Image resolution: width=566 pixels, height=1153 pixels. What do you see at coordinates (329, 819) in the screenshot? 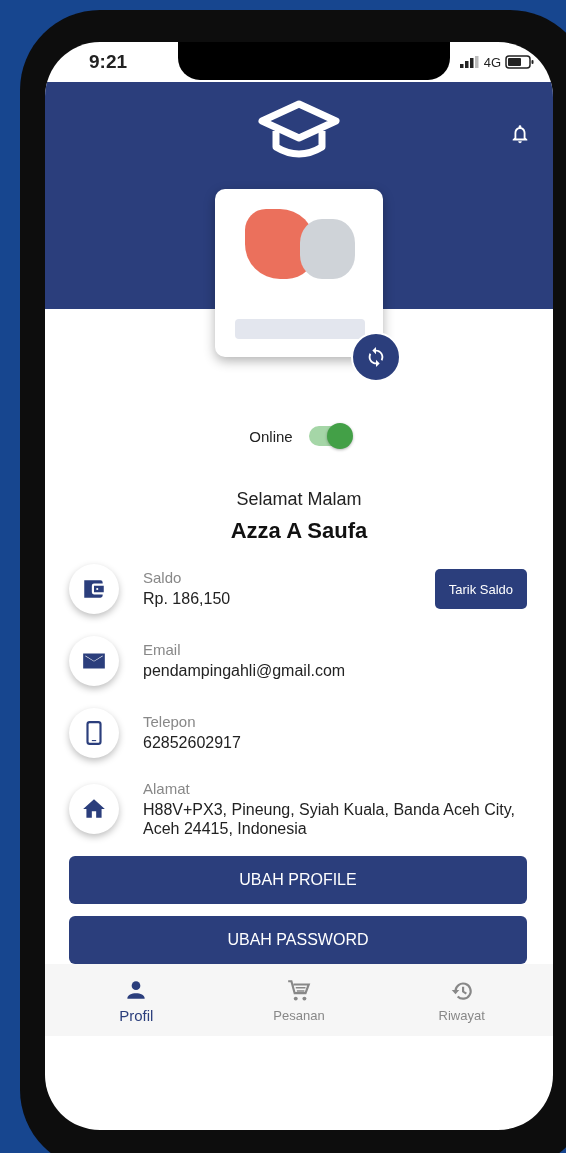
I see `info-value: H88V+PX3, Pineung, Syiah Kuala, Banda Aceh City, Aceh 24415, Indonesia` at bounding box center [329, 819].